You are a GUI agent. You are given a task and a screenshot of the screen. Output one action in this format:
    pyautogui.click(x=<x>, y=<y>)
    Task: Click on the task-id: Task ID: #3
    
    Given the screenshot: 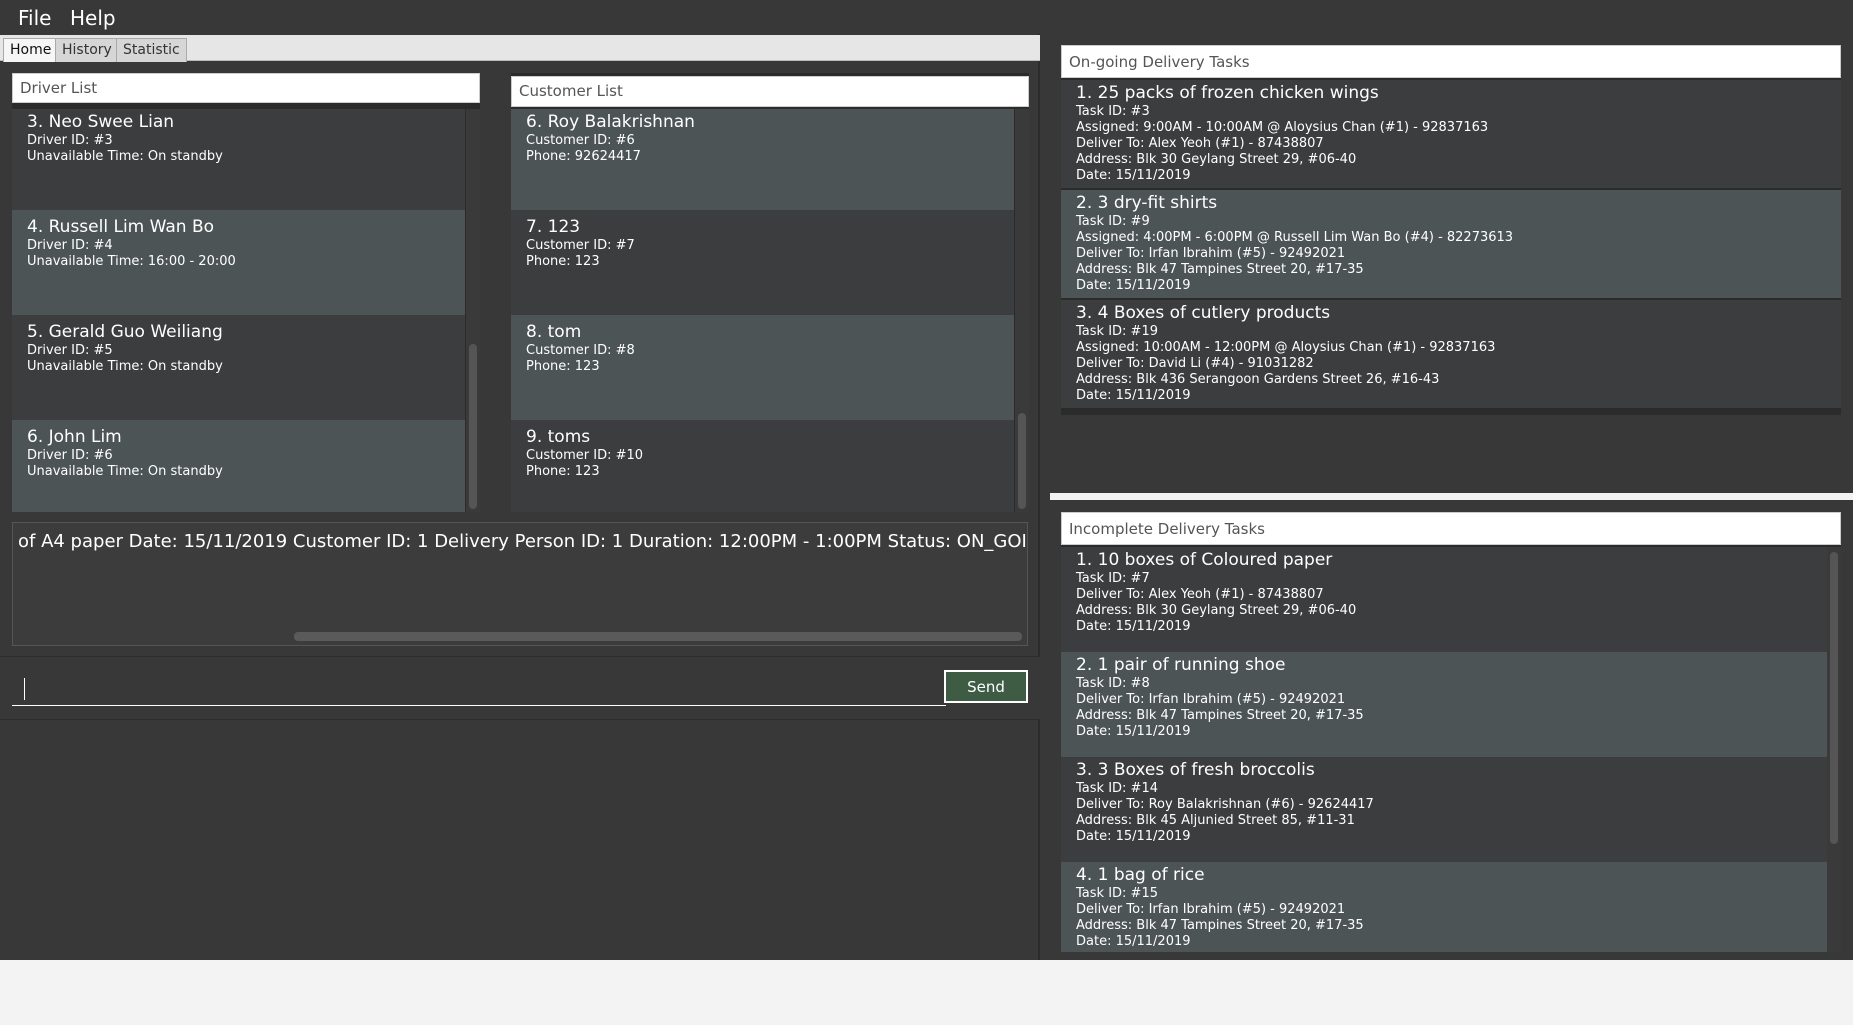 What is the action you would take?
    pyautogui.click(x=1113, y=111)
    